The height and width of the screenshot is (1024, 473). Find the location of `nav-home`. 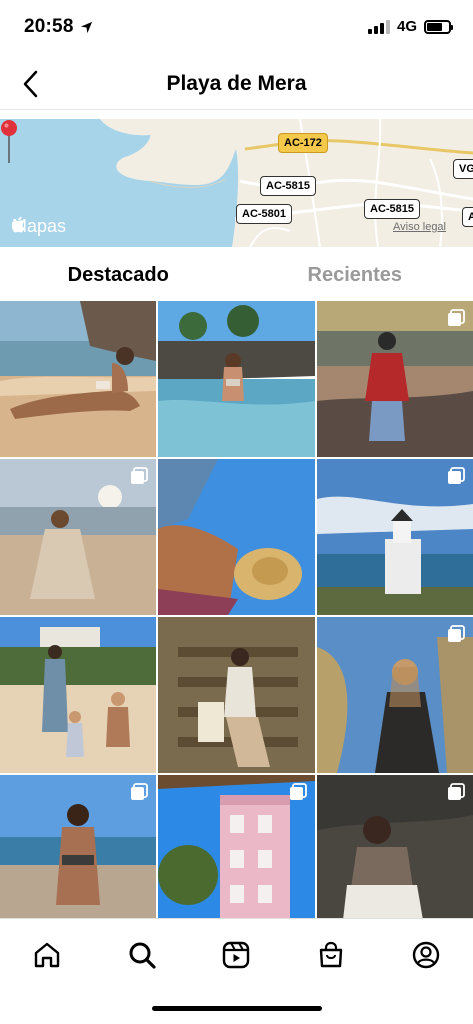

nav-home is located at coordinates (47, 955).